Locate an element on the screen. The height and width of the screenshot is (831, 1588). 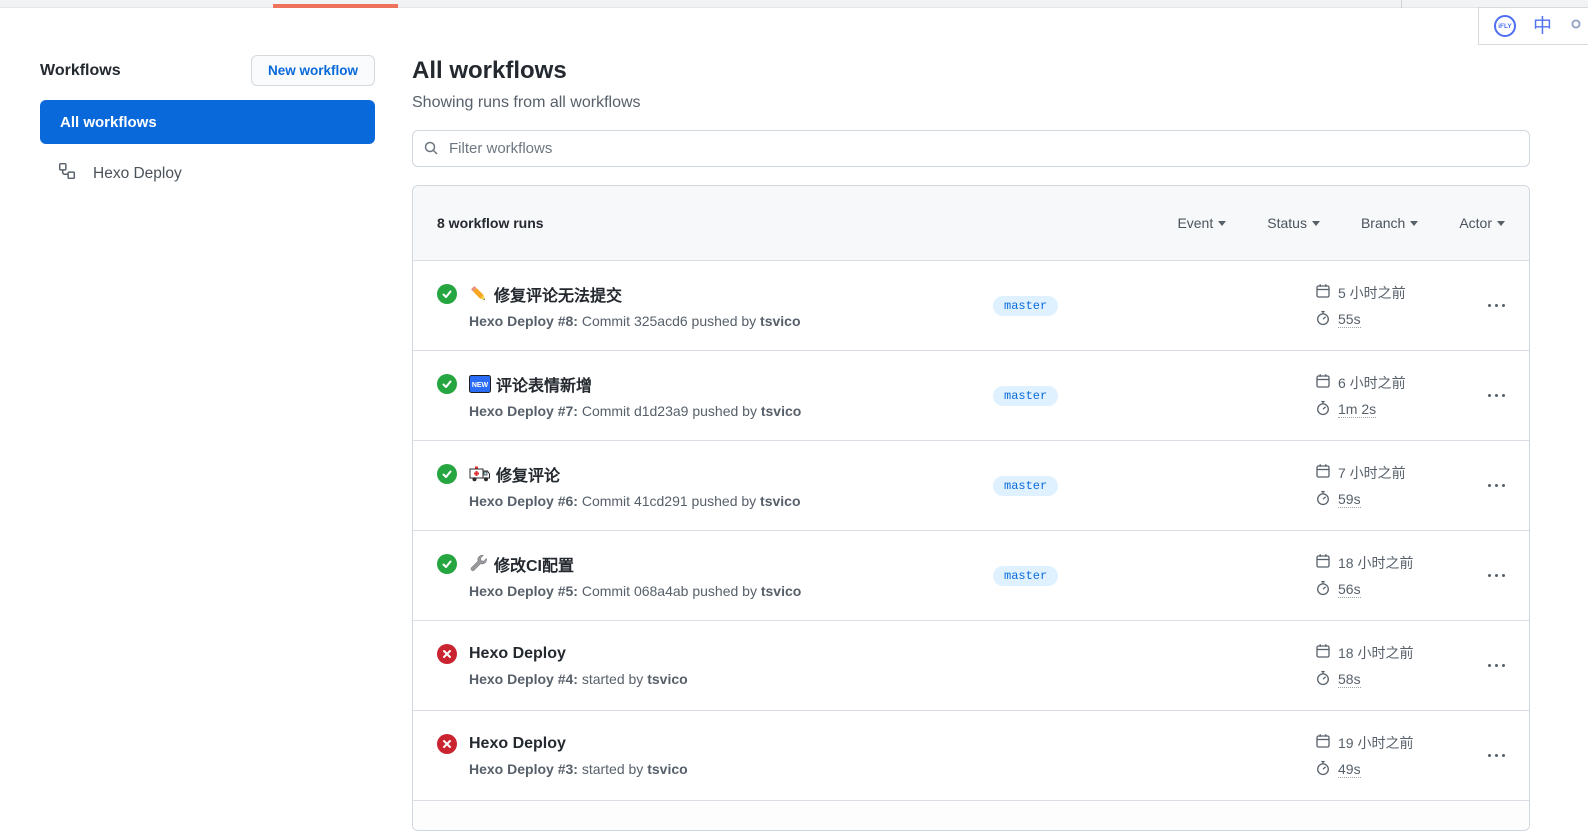
run-filter-label: Event is located at coordinates (1195, 223).